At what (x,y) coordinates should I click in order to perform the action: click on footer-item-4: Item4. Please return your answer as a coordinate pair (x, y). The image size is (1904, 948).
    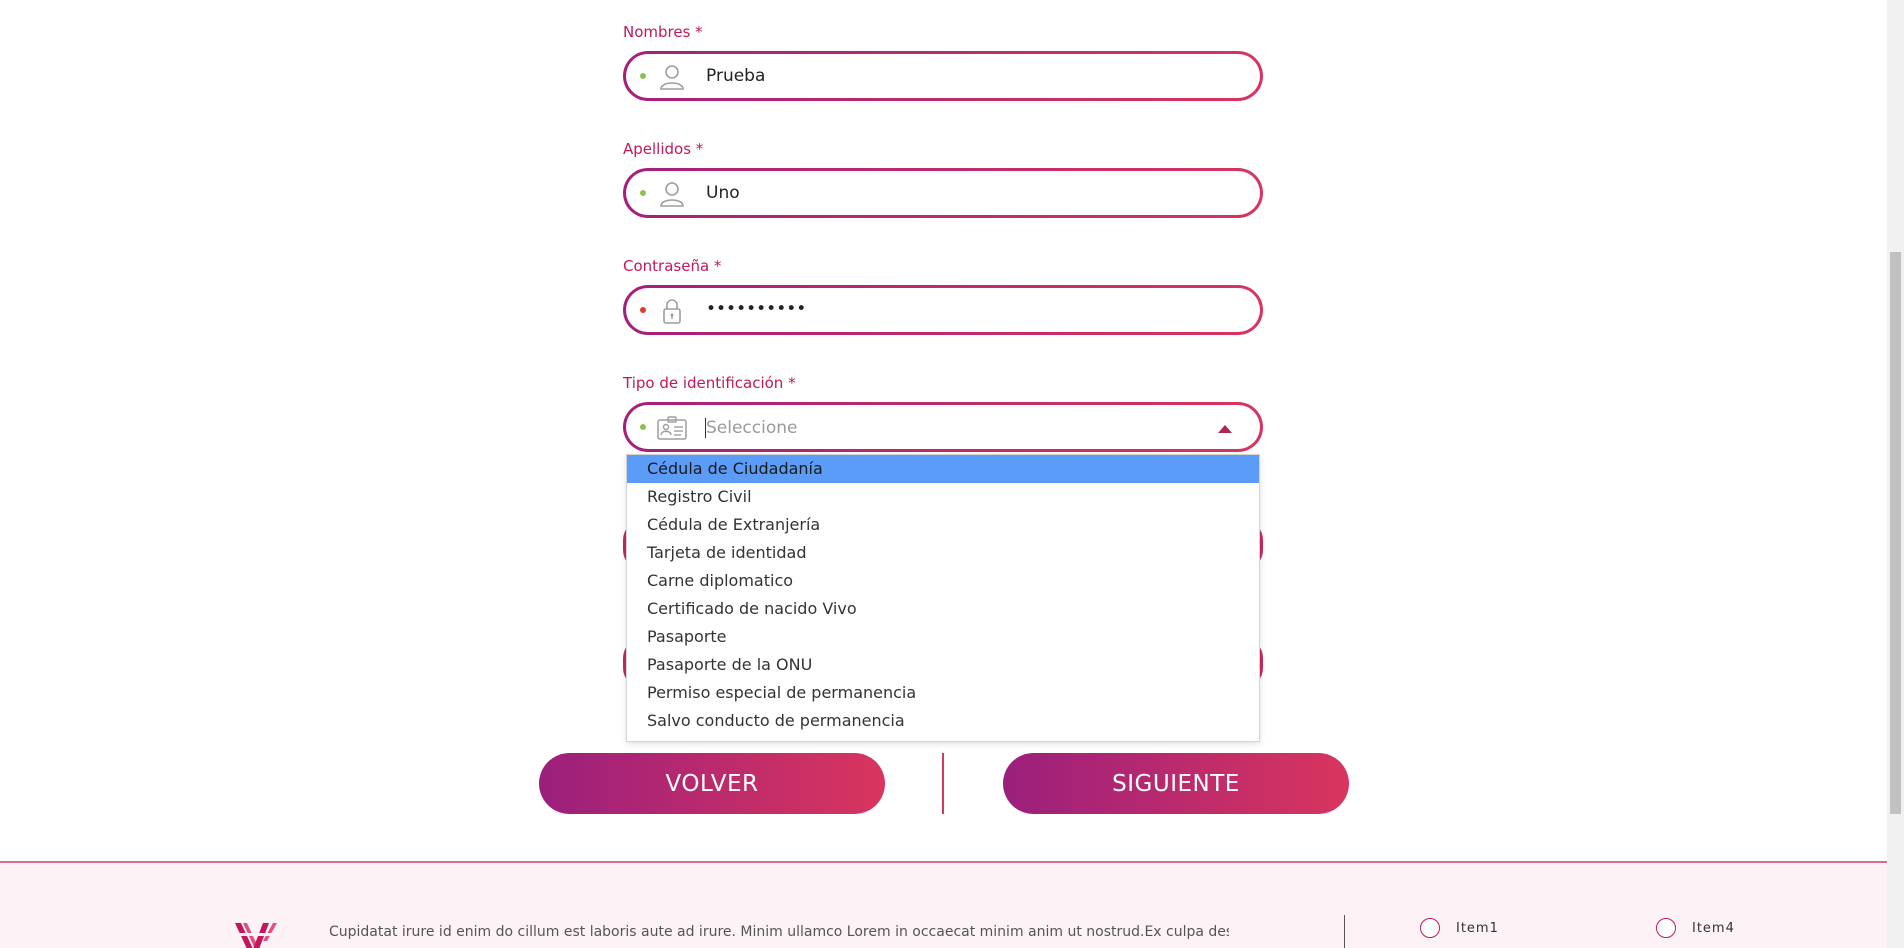
    Looking at the image, I should click on (1695, 928).